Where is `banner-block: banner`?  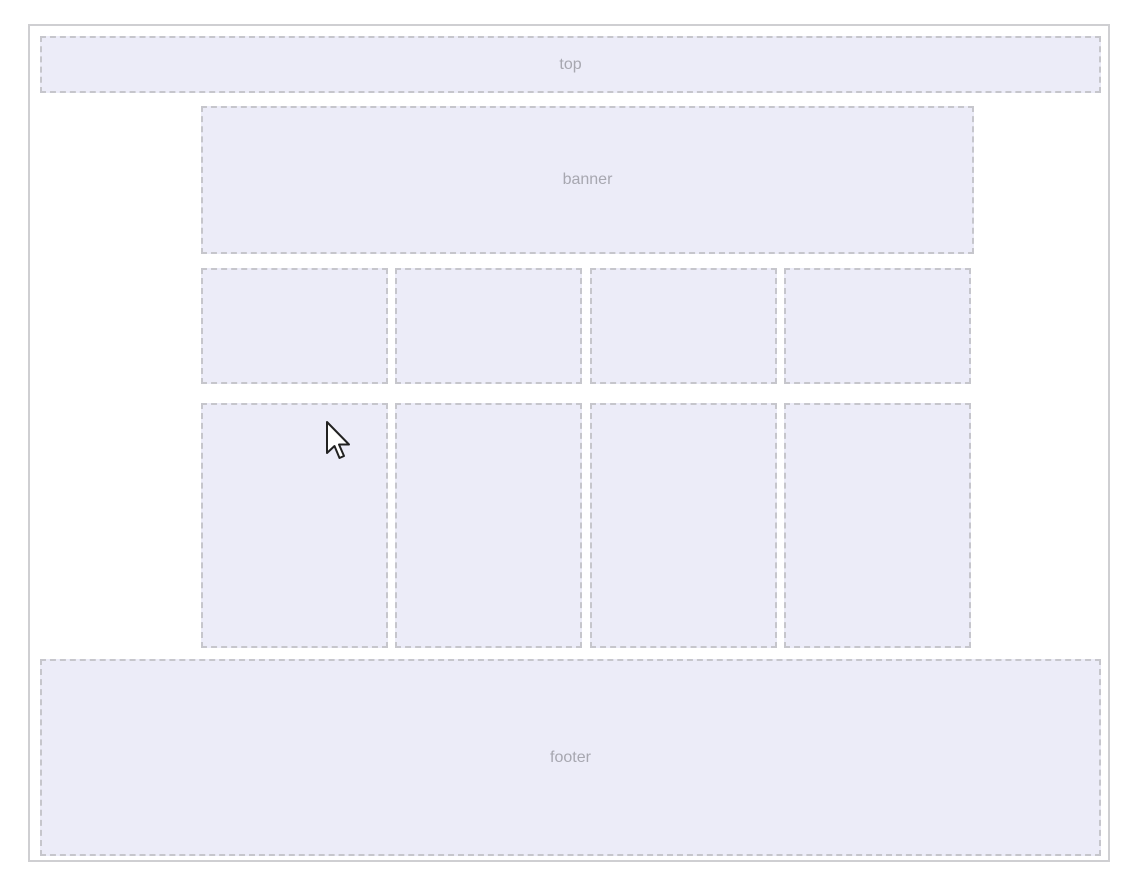
banner-block: banner is located at coordinates (587, 180).